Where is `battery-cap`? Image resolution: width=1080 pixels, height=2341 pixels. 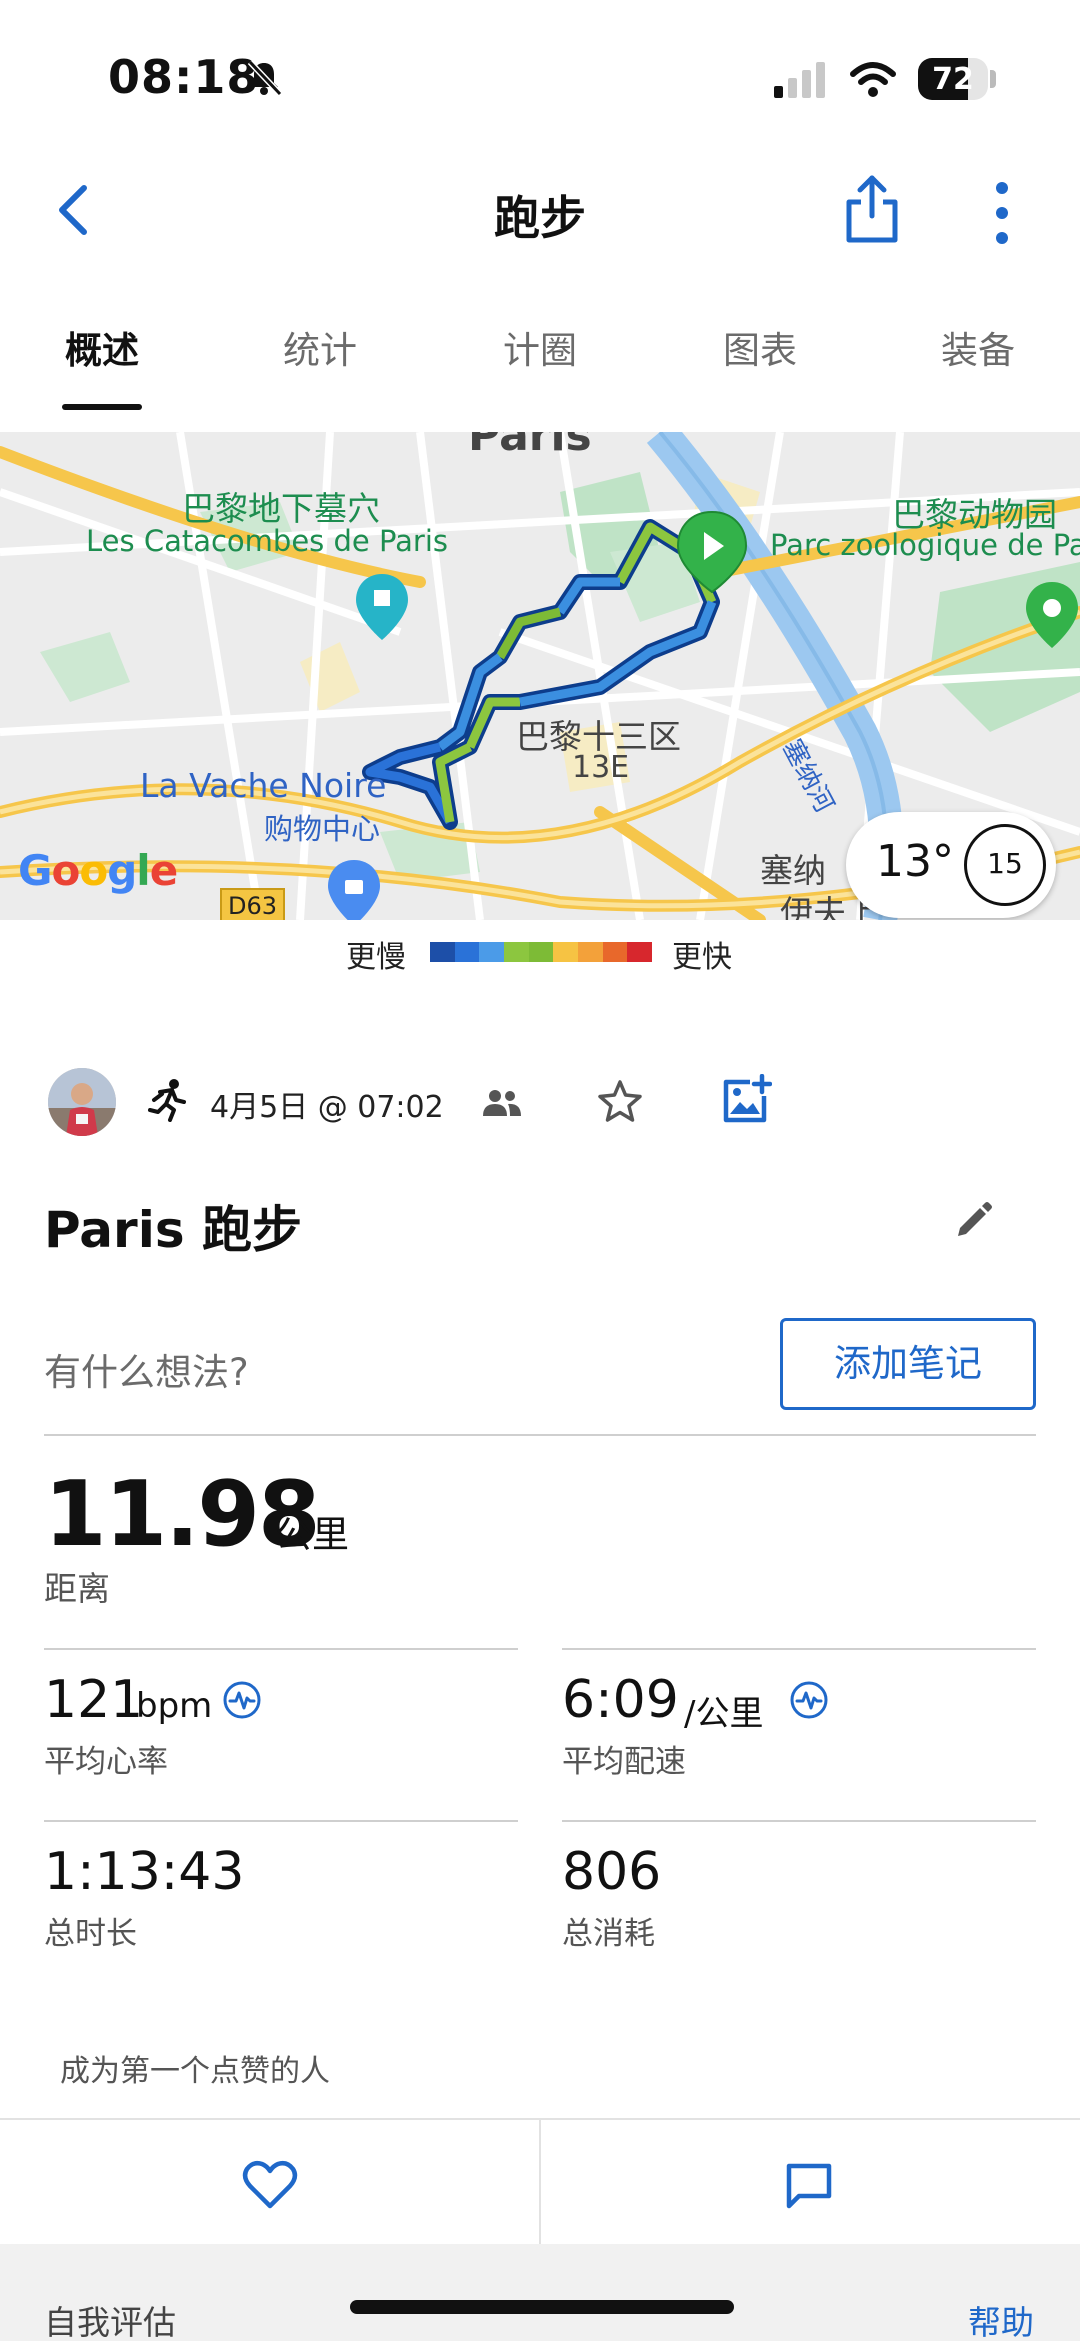
battery-cap is located at coordinates (993, 79).